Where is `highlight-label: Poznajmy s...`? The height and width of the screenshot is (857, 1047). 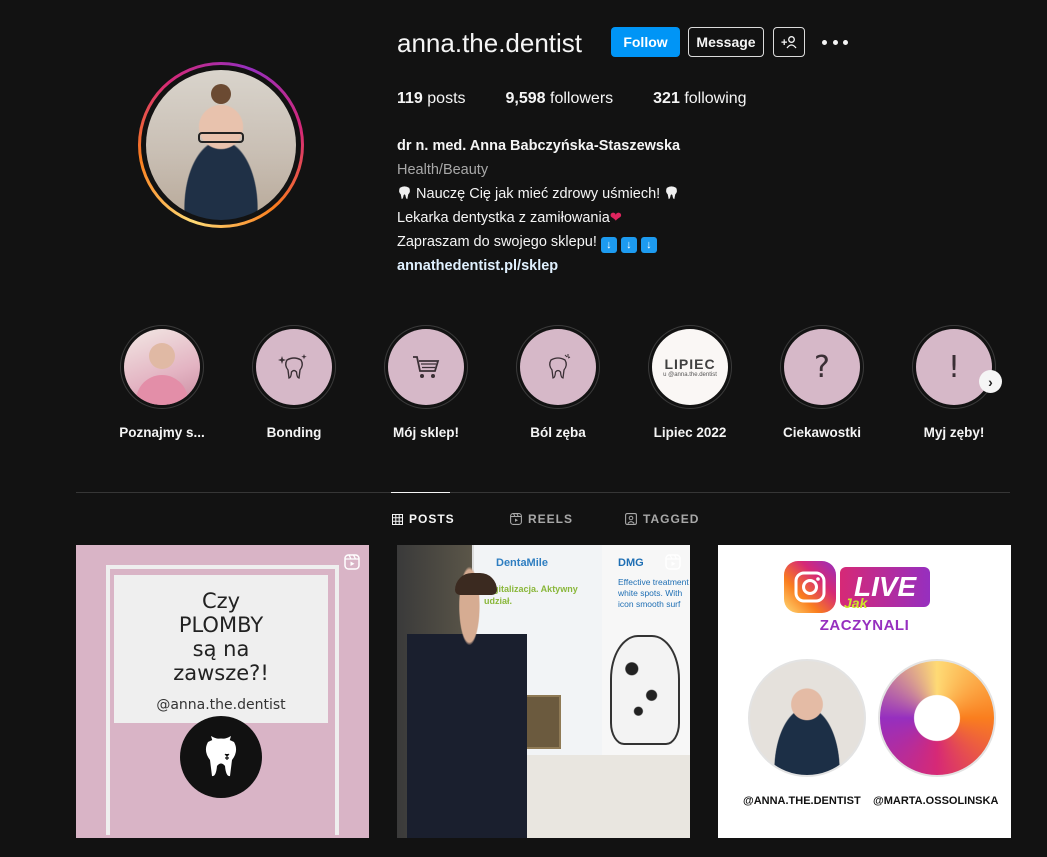
highlight-label: Poznajmy s... is located at coordinates (162, 432).